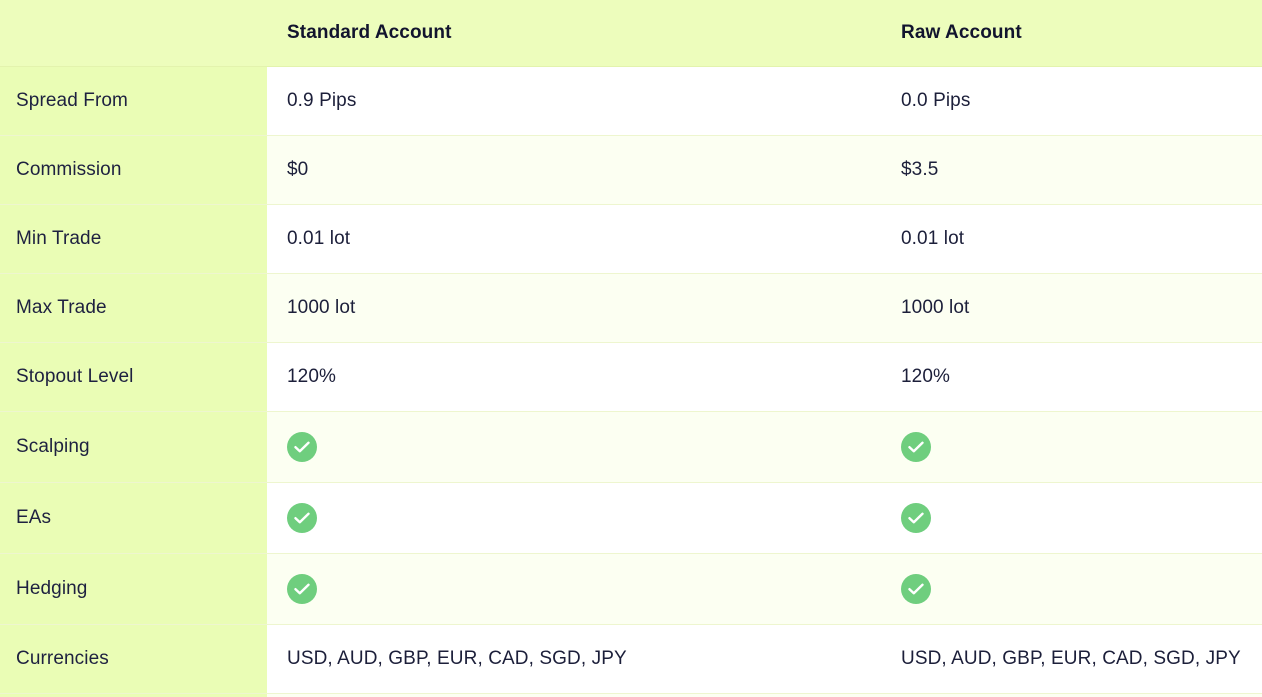 The image size is (1262, 697). What do you see at coordinates (369, 32) in the screenshot?
I see `header-standard-account: Standard Account` at bounding box center [369, 32].